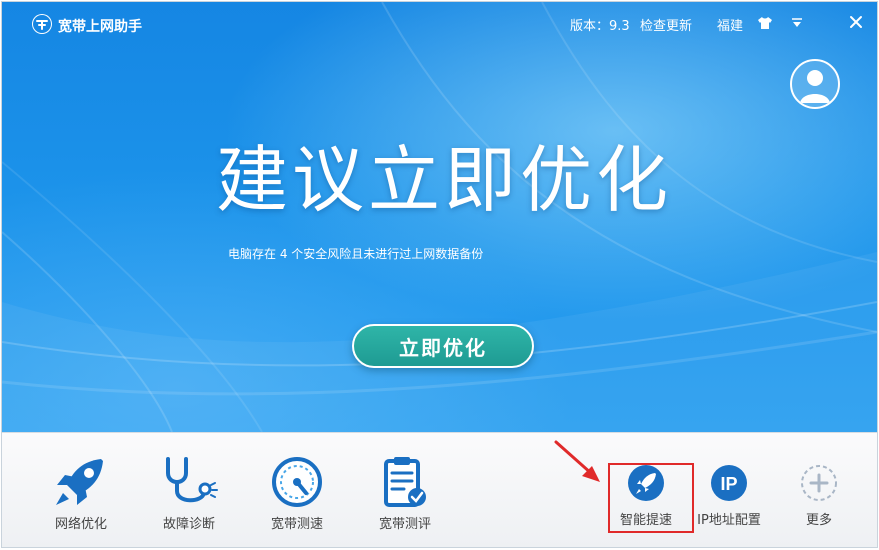 The width and height of the screenshot is (879, 550). I want to click on version-label: 版本：9.3, so click(600, 26).